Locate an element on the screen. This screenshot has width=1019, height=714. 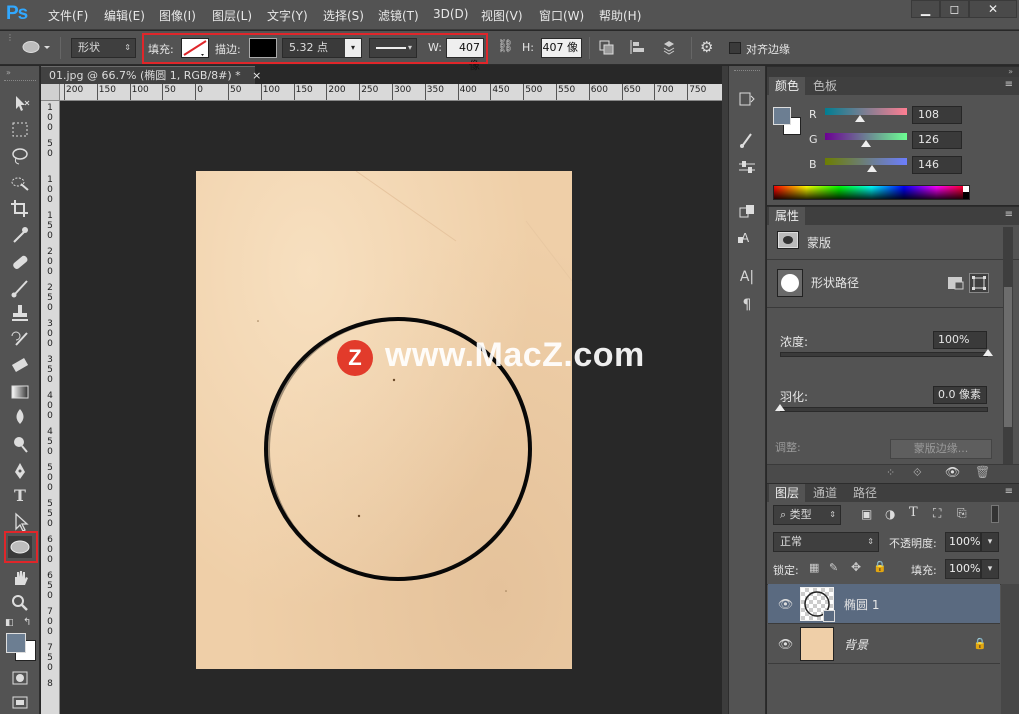
load-selection-icon: ⁘ is located at coordinates (890, 472).